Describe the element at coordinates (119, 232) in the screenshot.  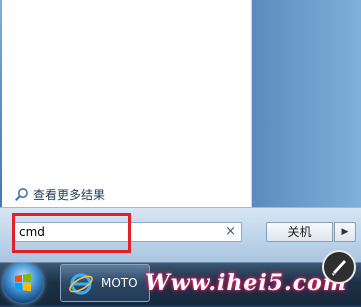
I see `search-input` at that location.